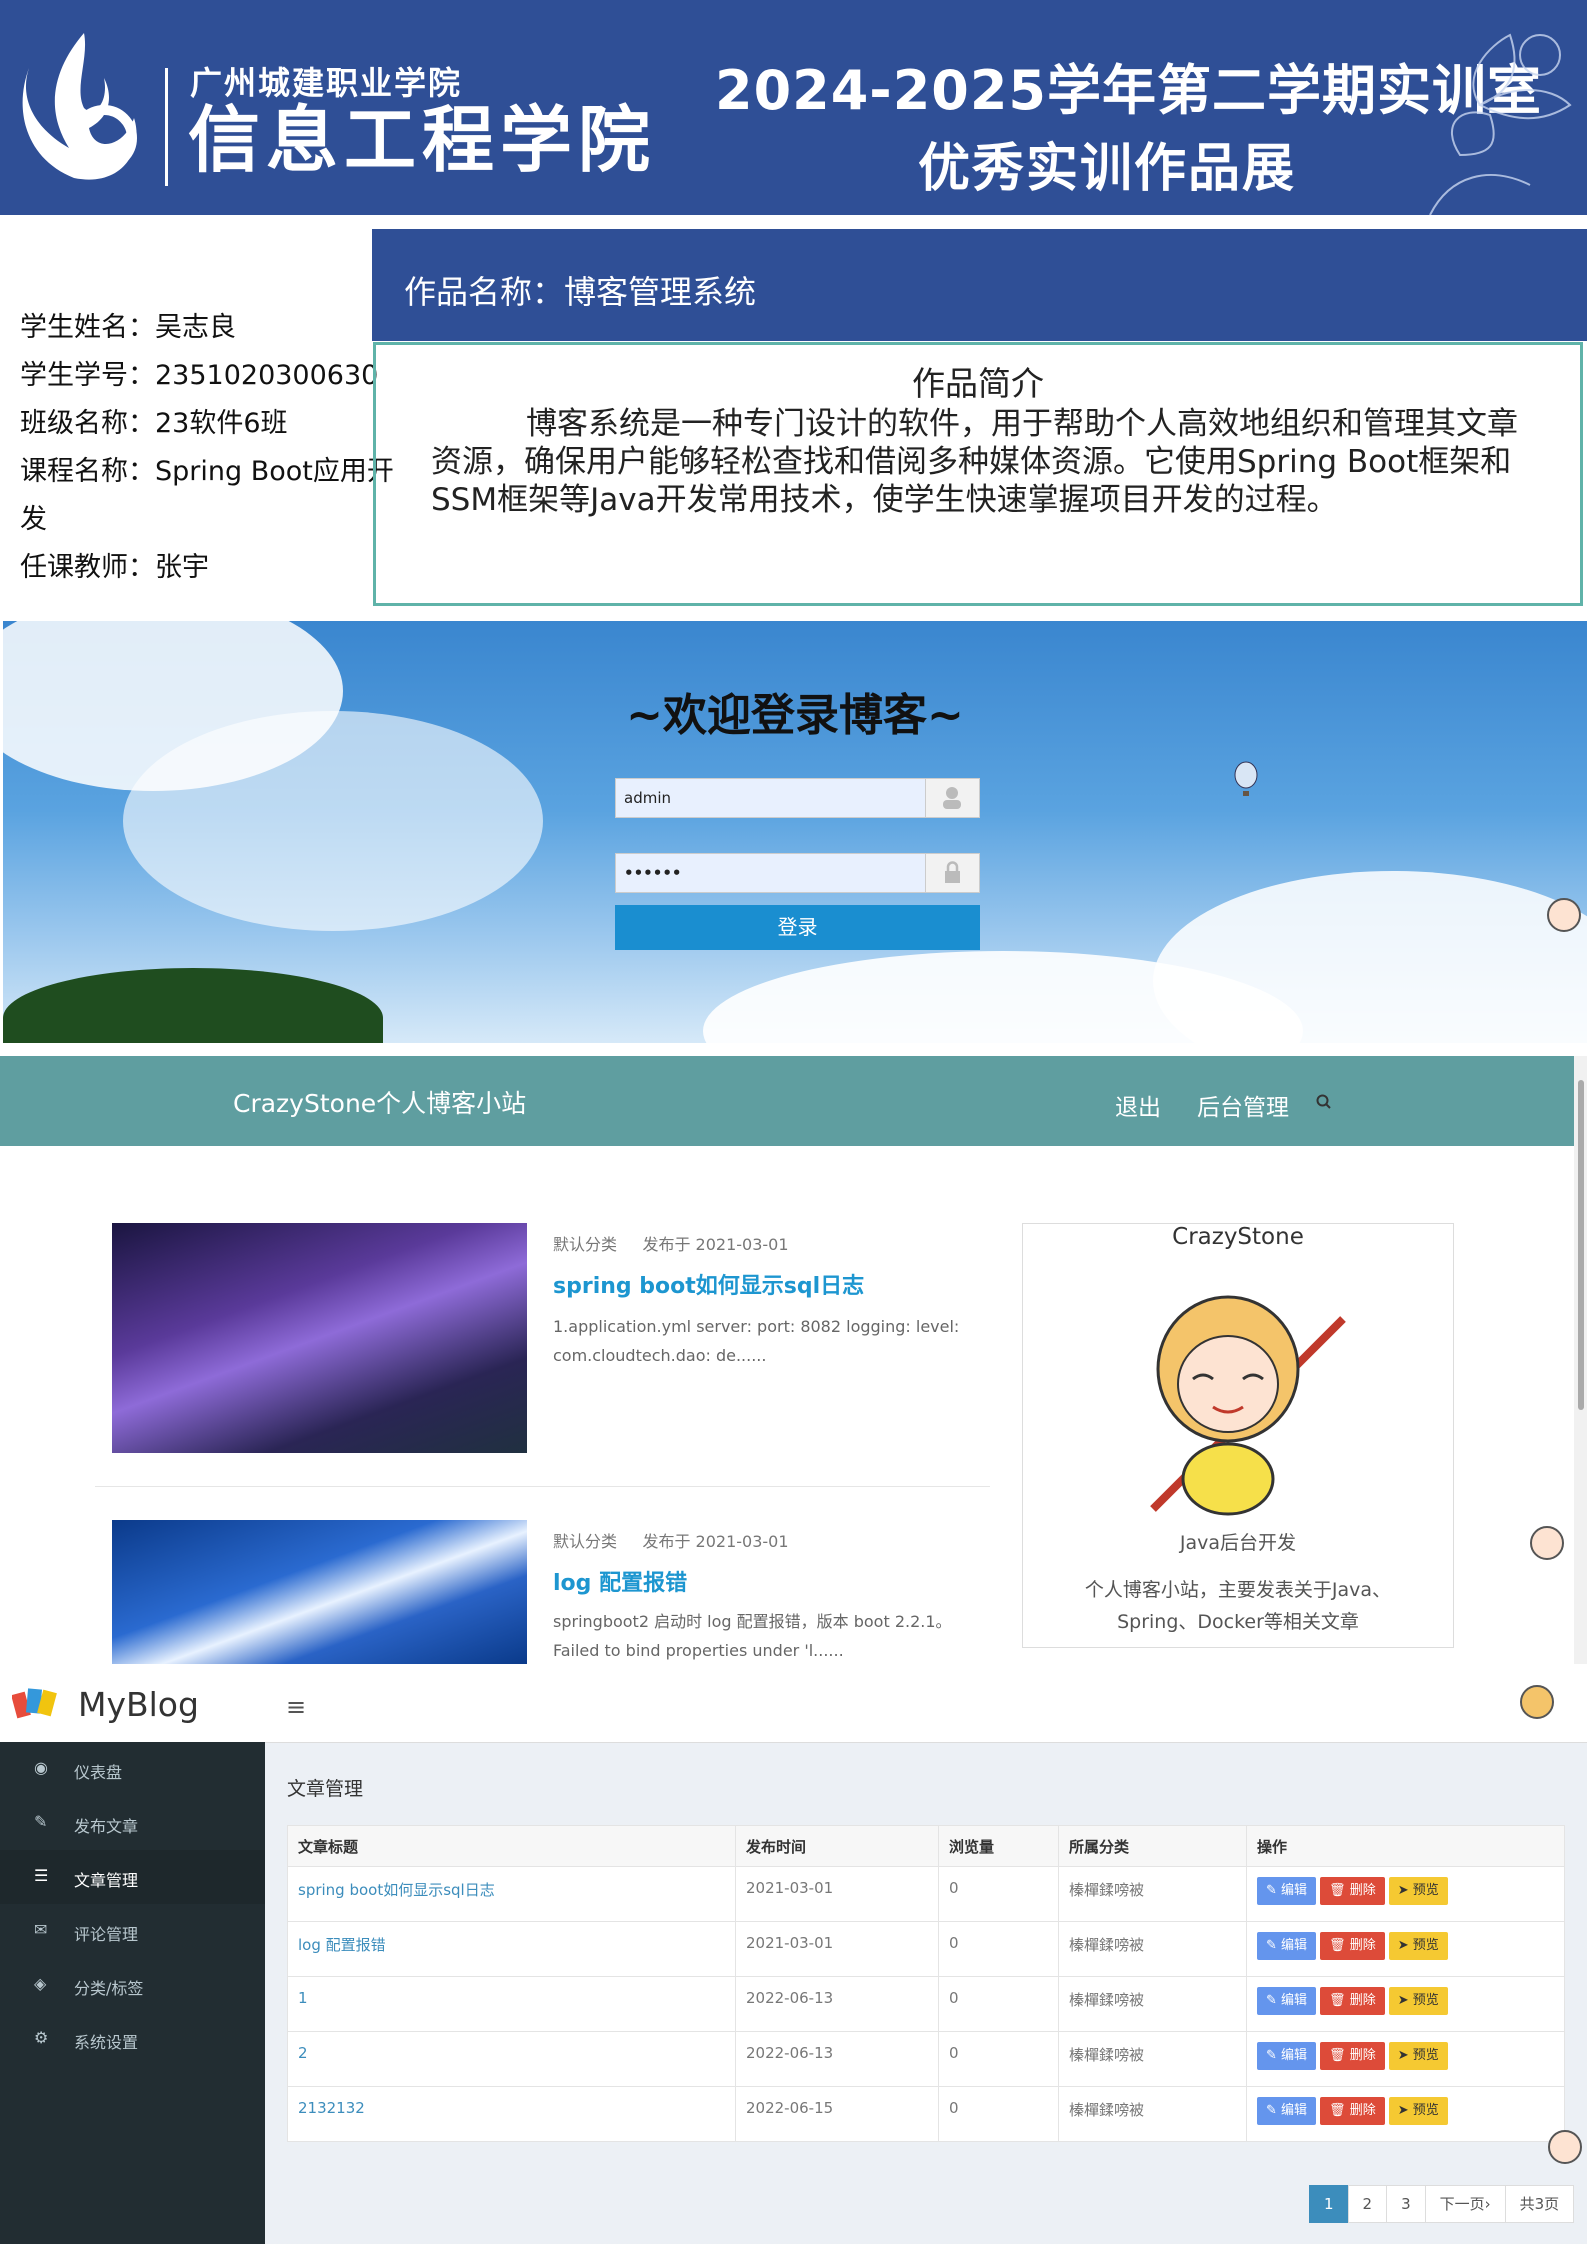  What do you see at coordinates (797, 927) in the screenshot?
I see `login-button: 登录` at bounding box center [797, 927].